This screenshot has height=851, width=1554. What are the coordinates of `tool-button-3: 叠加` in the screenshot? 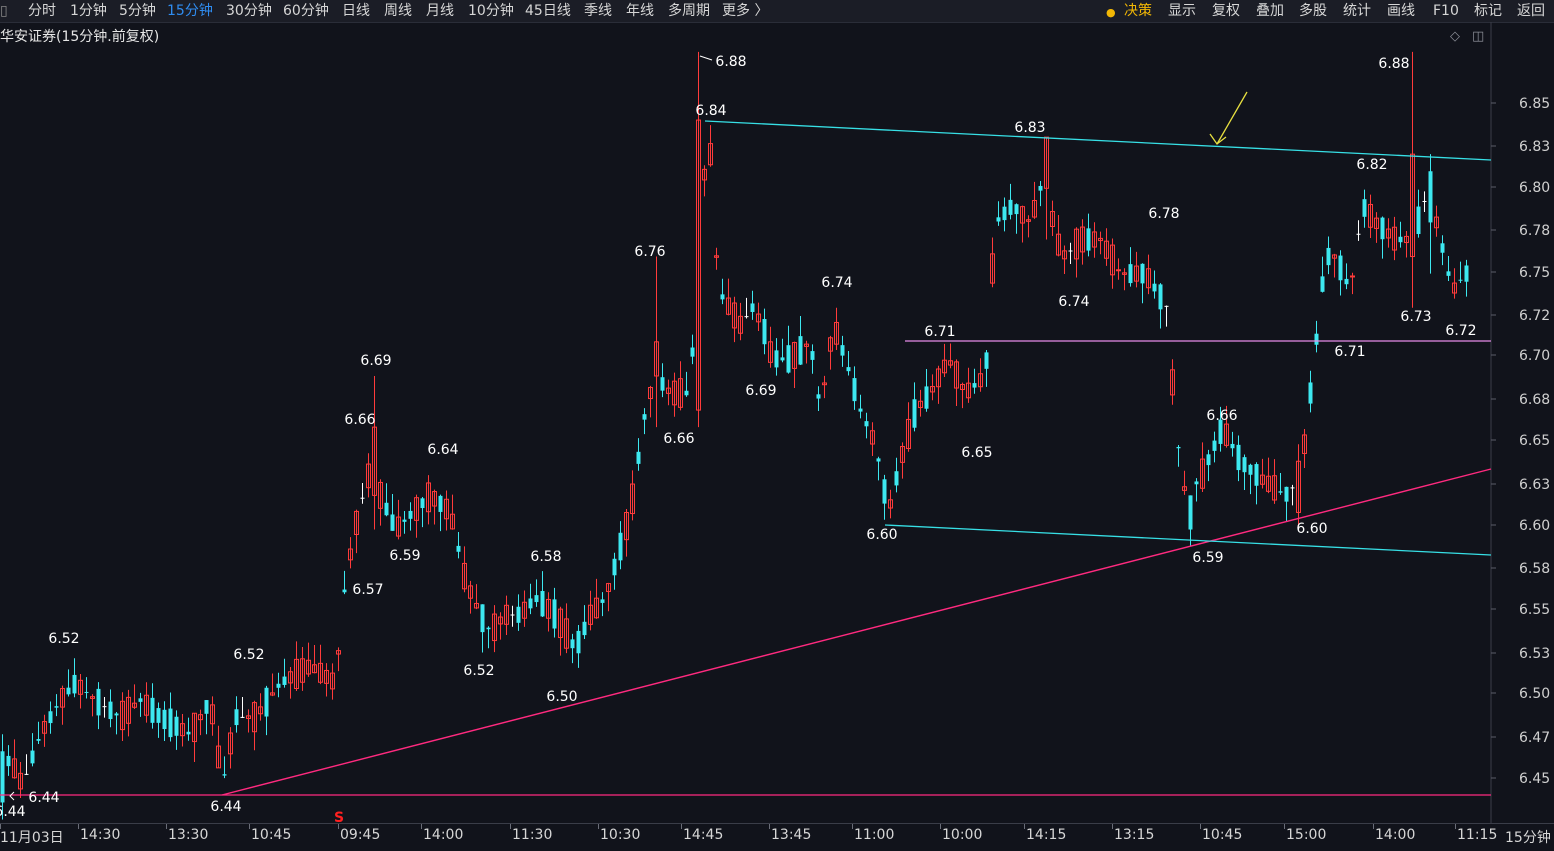 It's located at (1270, 11).